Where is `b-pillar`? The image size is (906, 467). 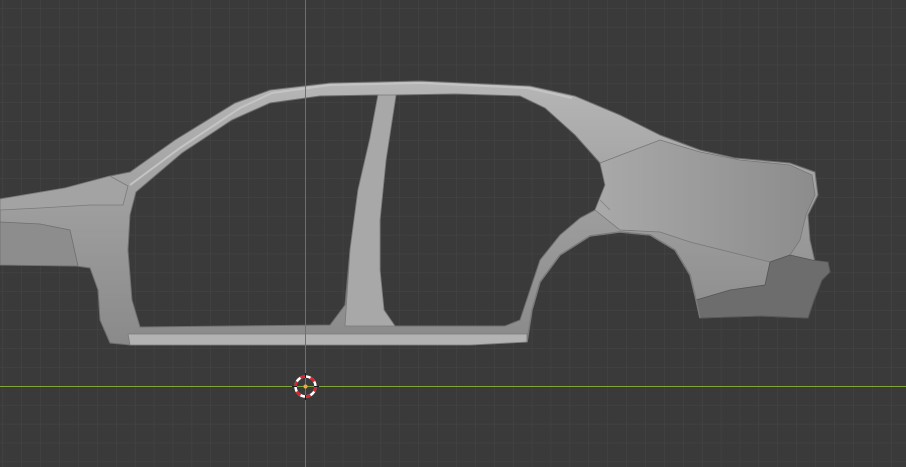
b-pillar is located at coordinates (370, 210).